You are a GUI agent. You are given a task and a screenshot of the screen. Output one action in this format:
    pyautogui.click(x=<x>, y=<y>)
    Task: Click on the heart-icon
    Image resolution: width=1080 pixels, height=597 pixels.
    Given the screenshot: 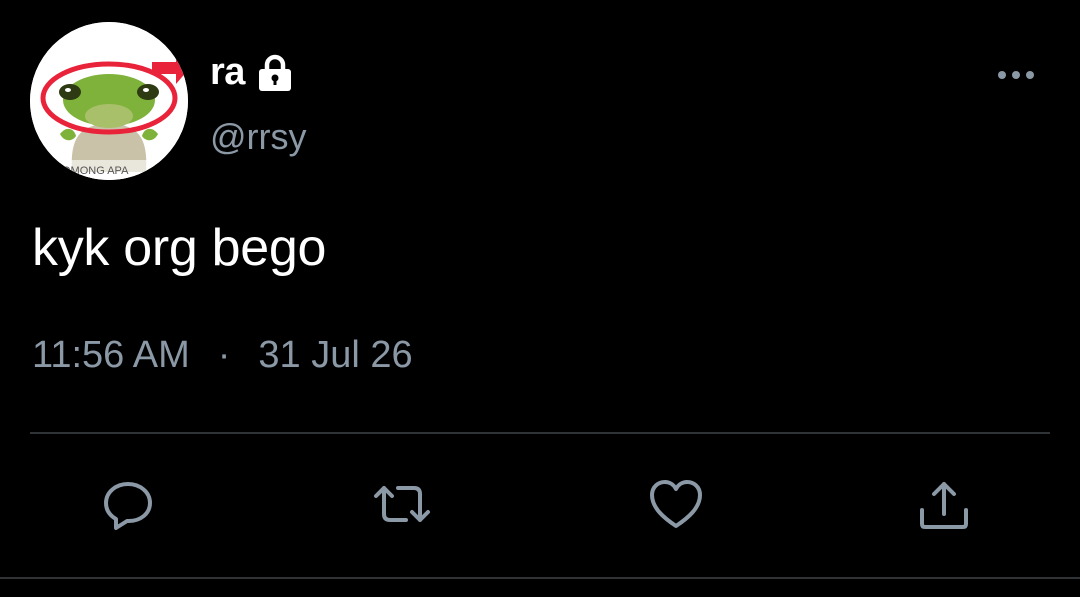 What is the action you would take?
    pyautogui.click(x=676, y=506)
    